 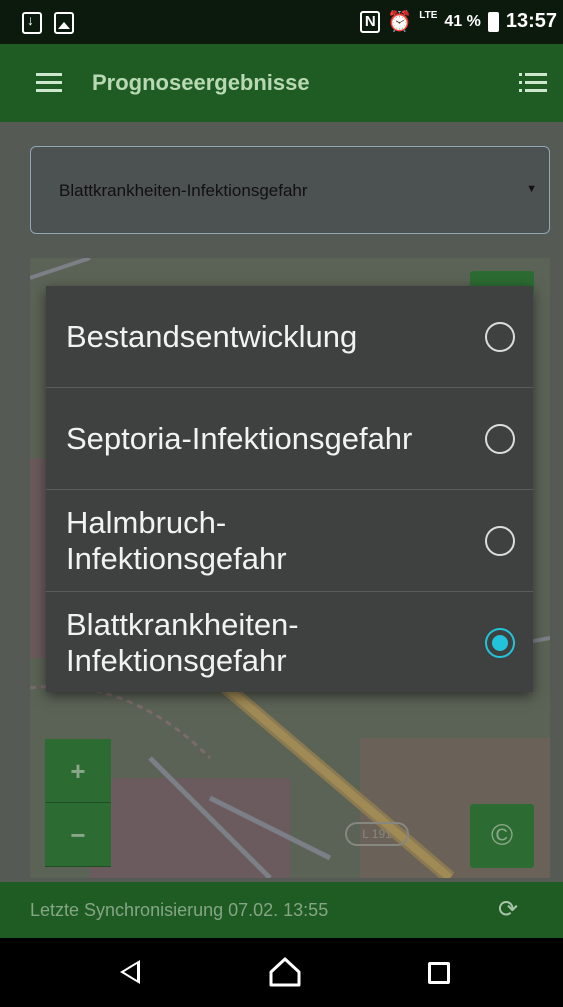 I want to click on menu-icon, so click(x=49, y=83).